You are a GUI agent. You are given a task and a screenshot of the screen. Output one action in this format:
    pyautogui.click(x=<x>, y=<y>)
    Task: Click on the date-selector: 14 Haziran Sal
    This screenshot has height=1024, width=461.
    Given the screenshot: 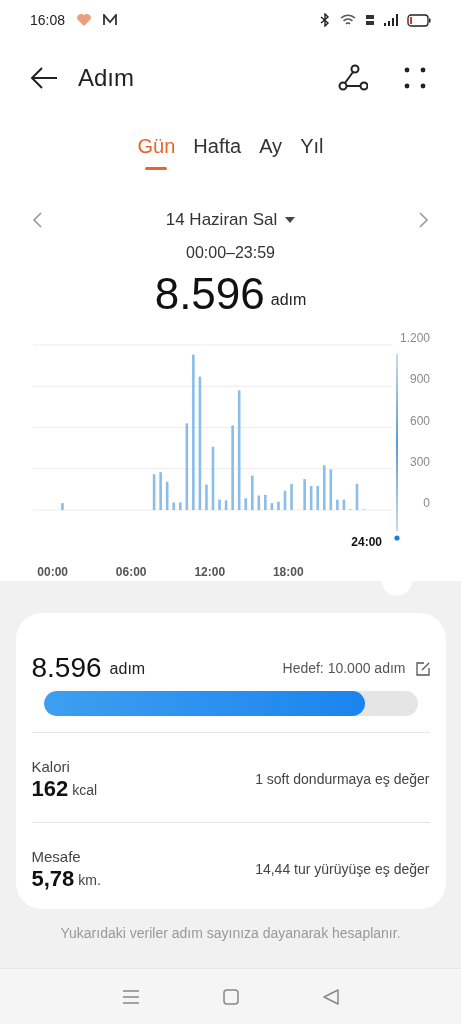 What is the action you would take?
    pyautogui.click(x=230, y=220)
    